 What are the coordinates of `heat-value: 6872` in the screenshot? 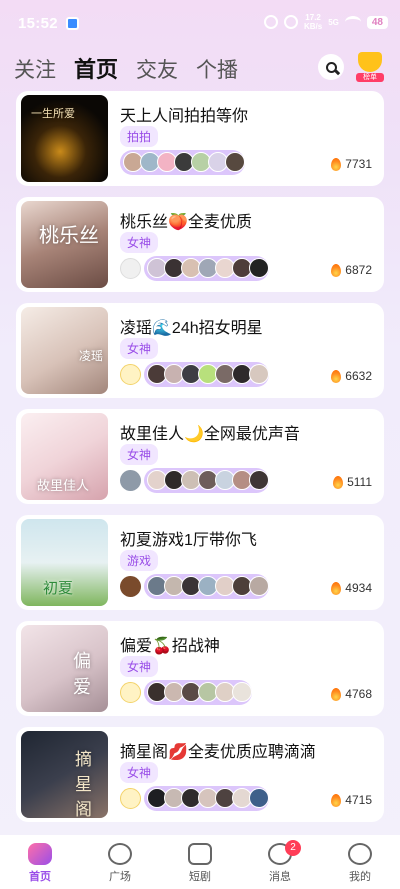 It's located at (358, 270).